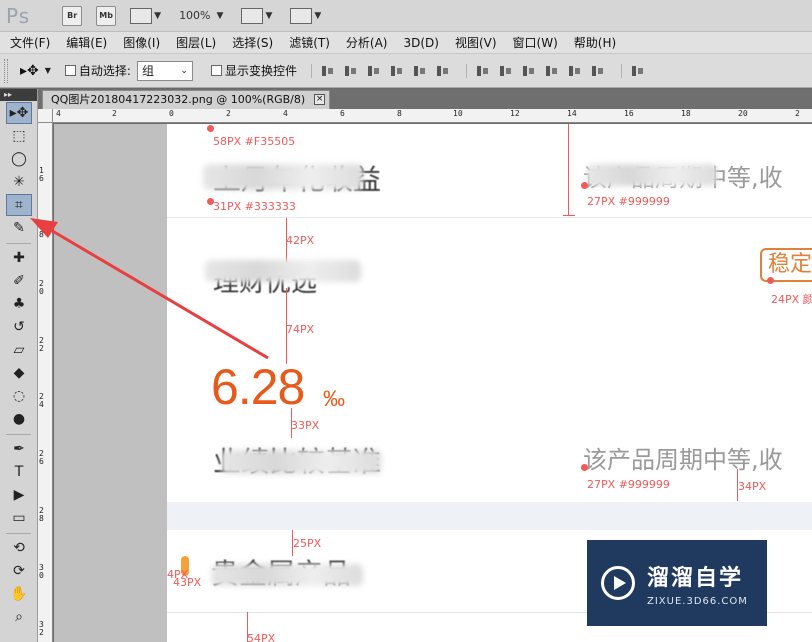 This screenshot has width=812, height=642. Describe the element at coordinates (252, 15) in the screenshot. I see `arrange-documents-icon` at that location.